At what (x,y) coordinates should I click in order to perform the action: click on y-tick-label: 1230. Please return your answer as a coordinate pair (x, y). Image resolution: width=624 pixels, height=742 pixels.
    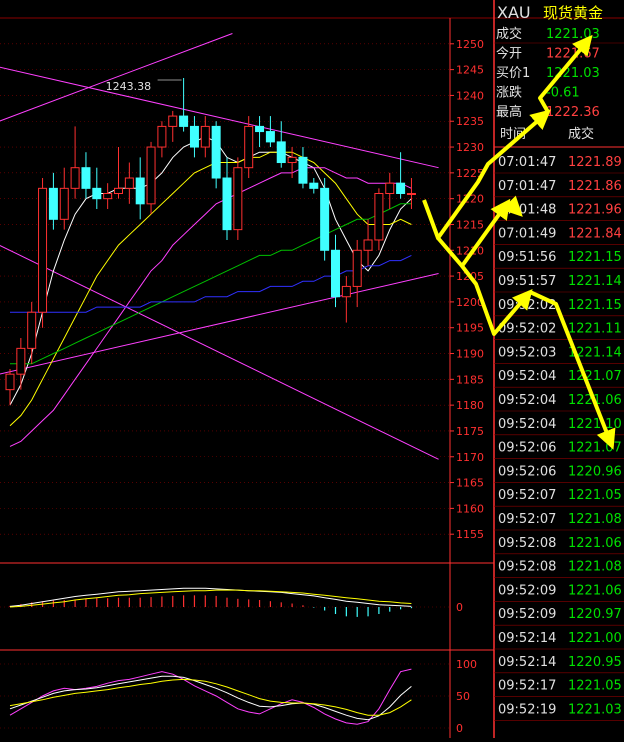
    Looking at the image, I should click on (470, 147).